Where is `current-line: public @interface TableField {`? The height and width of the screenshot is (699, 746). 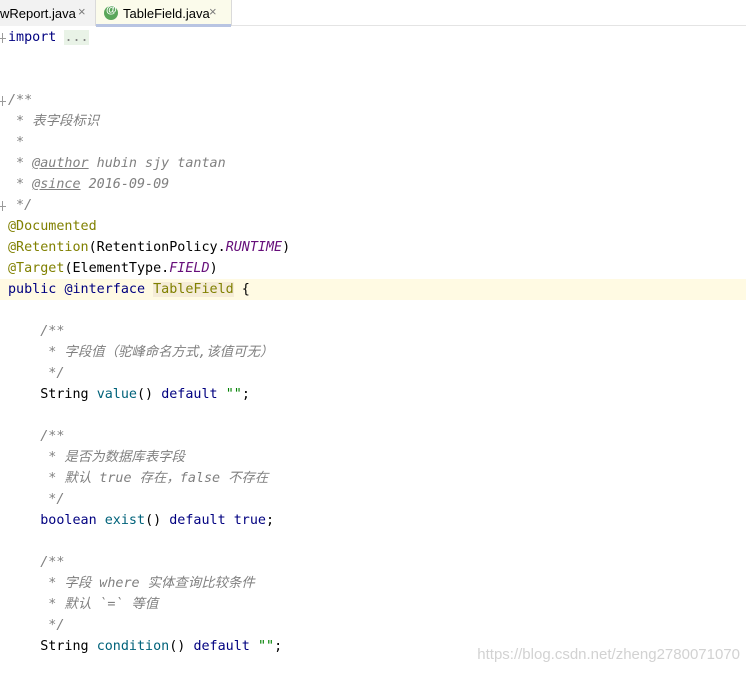
current-line: public @interface TableField { is located at coordinates (373, 289).